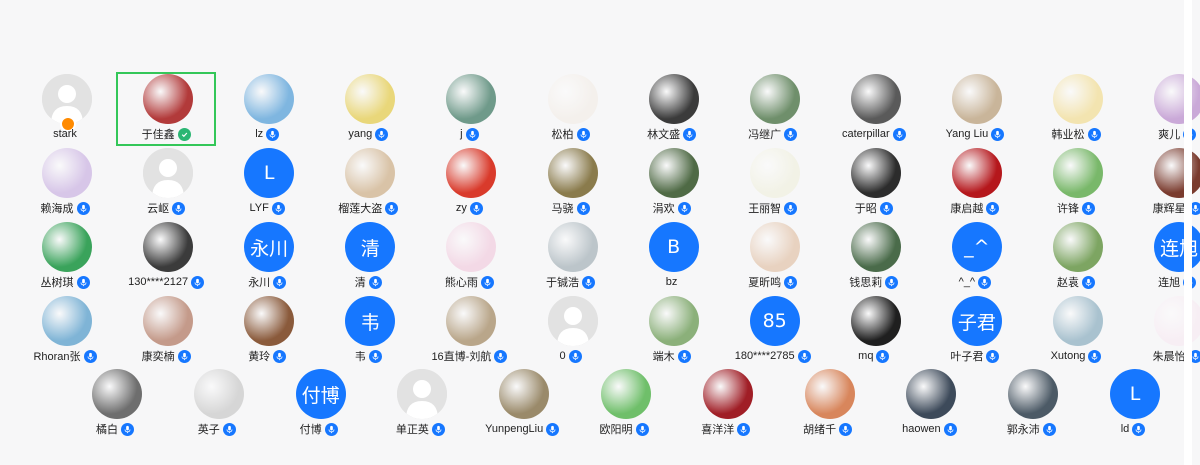 This screenshot has width=1200, height=465. I want to click on participant-tile: 丛树琪, so click(65, 257).